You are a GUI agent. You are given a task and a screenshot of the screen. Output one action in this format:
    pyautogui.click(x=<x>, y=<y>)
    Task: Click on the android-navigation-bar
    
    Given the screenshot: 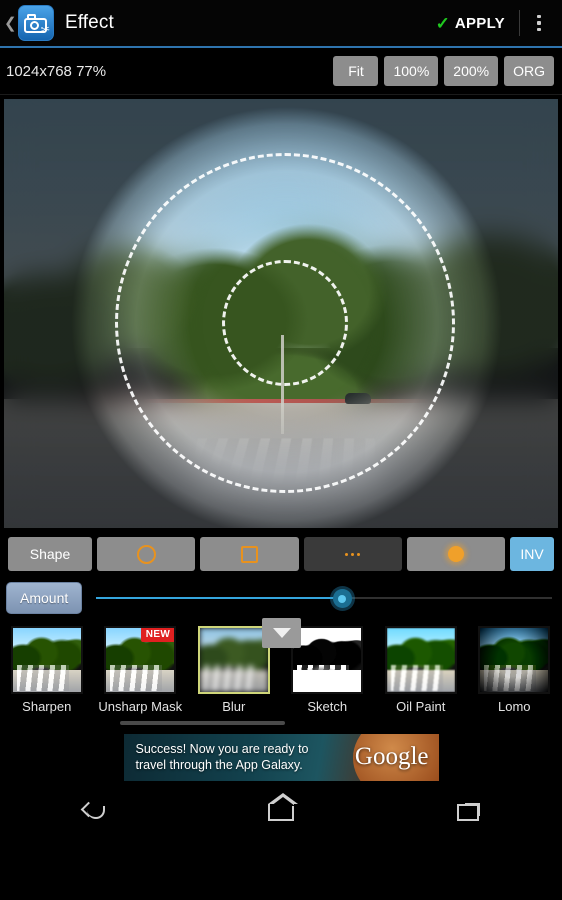 What is the action you would take?
    pyautogui.click(x=281, y=812)
    